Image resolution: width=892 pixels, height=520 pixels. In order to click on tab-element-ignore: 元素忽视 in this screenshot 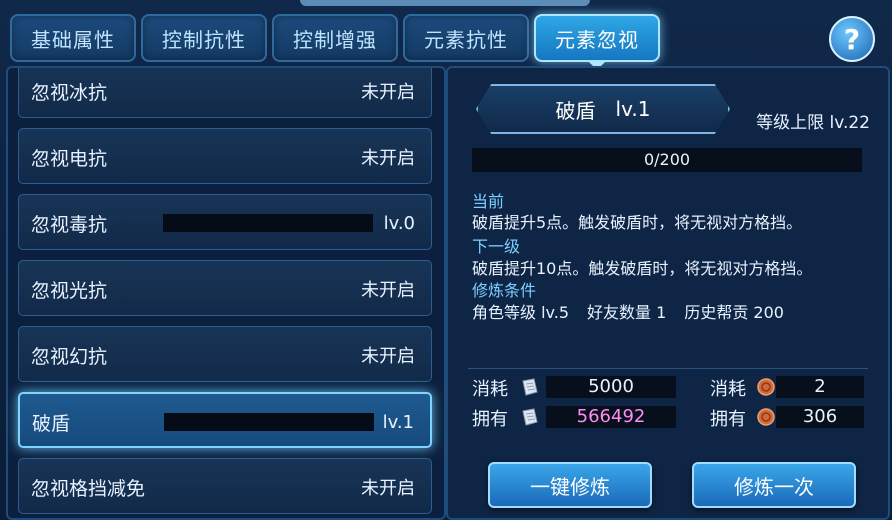, I will do `click(597, 42)`.